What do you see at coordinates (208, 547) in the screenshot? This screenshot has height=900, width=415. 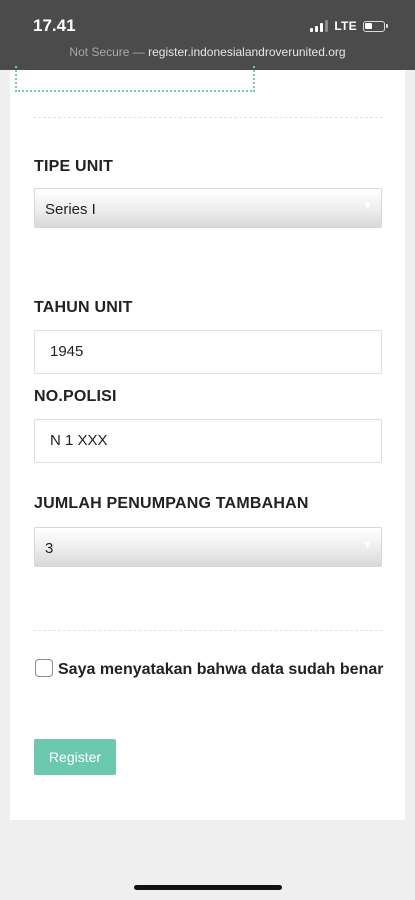 I see `jumlah-penumpang-select: 3 ▼` at bounding box center [208, 547].